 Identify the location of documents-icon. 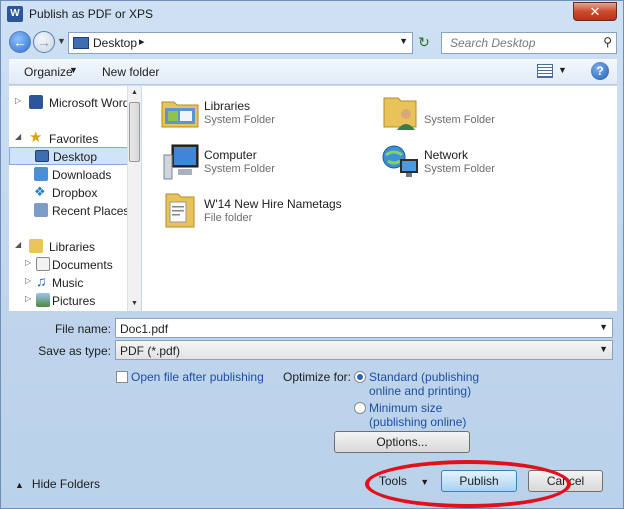
(43, 264).